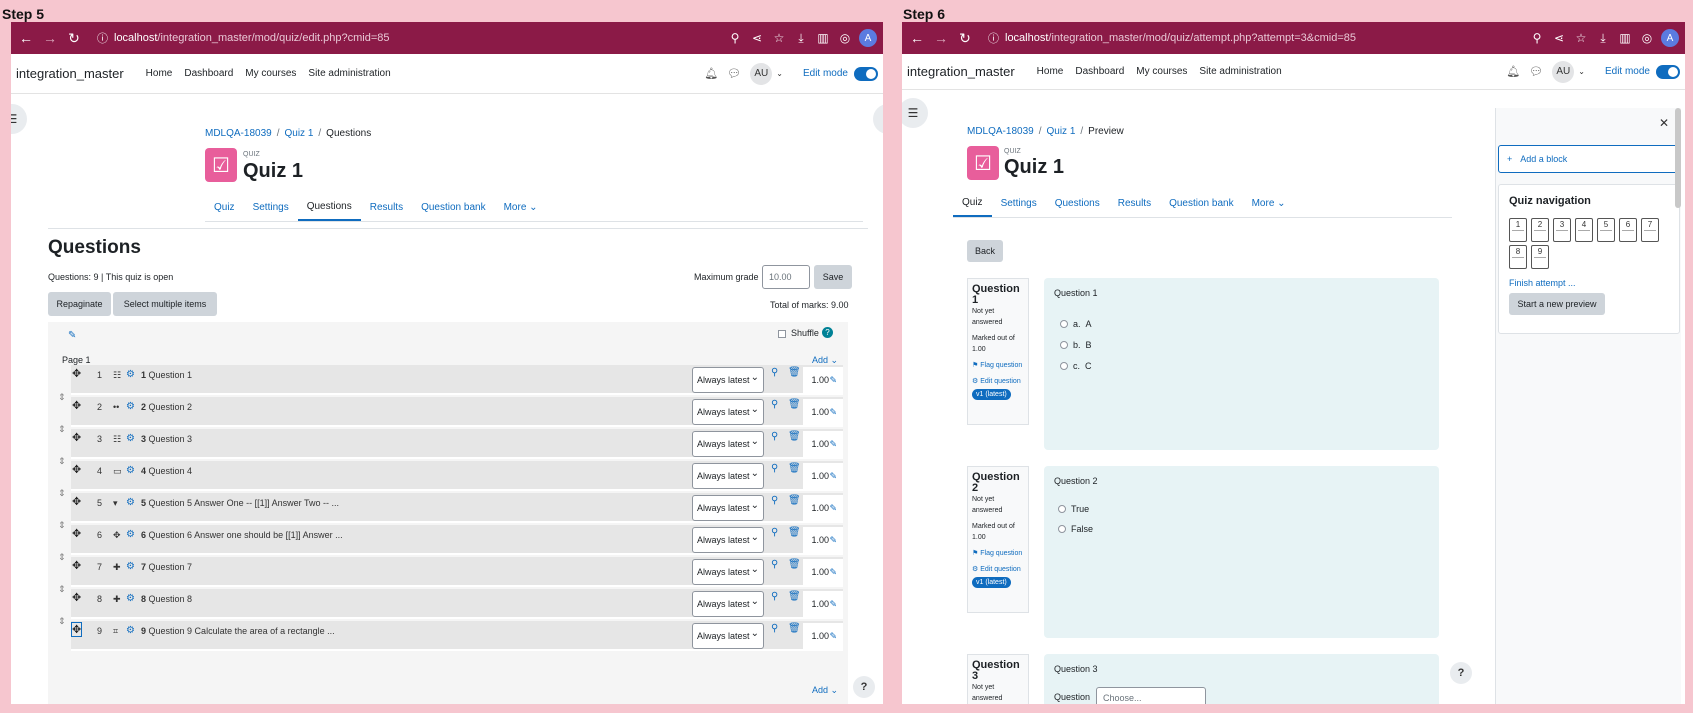 This screenshot has width=1693, height=713. Describe the element at coordinates (1584, 230) in the screenshot. I see `nav-question-4: 4` at that location.